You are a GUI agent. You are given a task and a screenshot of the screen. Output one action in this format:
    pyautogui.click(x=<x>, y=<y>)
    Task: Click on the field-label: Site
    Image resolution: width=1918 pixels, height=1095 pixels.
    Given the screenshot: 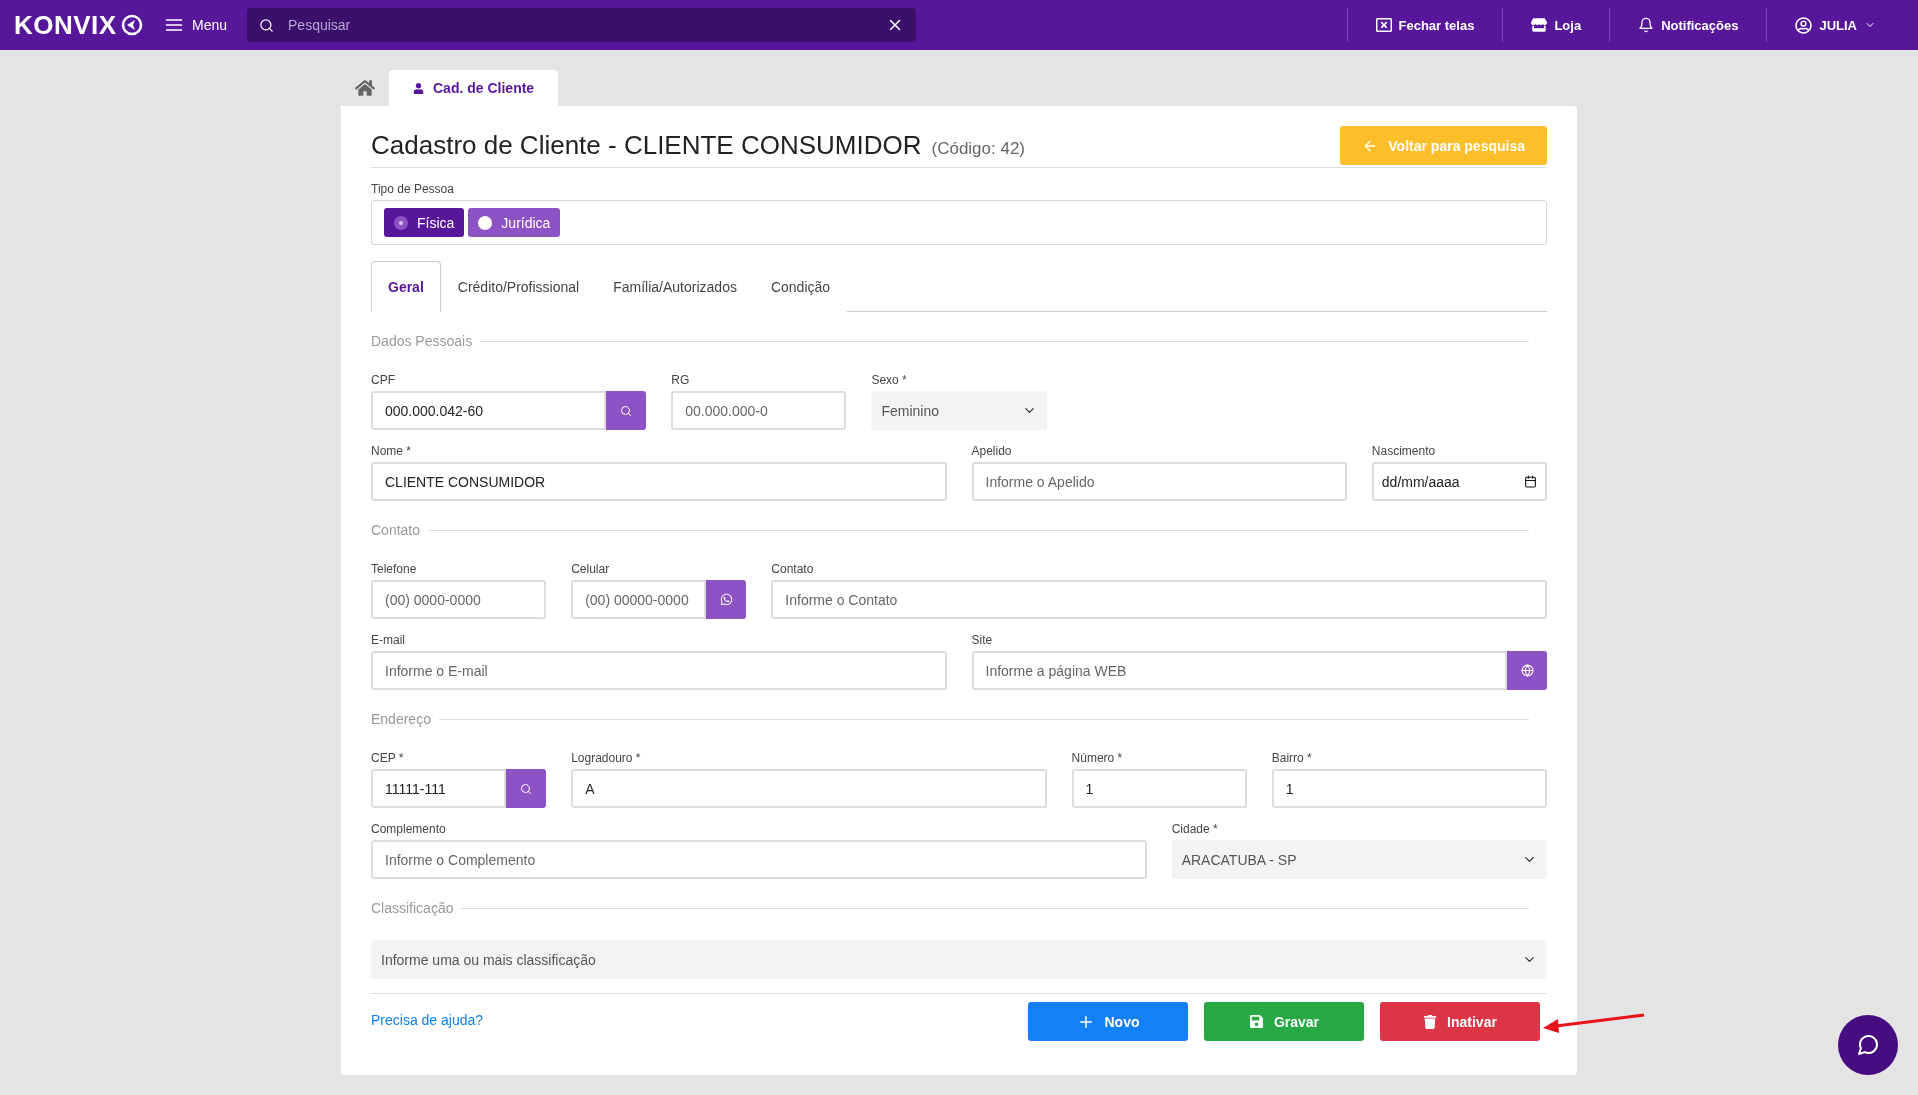 What is the action you would take?
    pyautogui.click(x=982, y=639)
    